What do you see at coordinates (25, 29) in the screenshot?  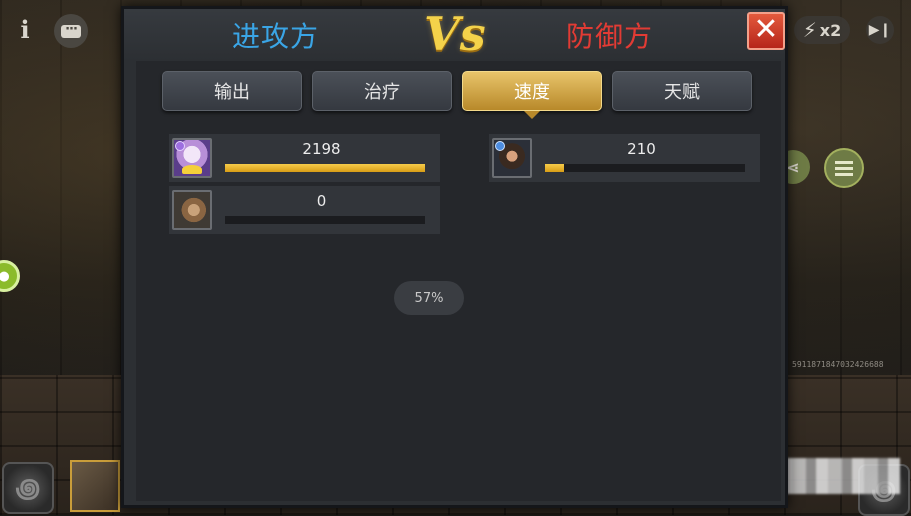 I see `info-icon: i` at bounding box center [25, 29].